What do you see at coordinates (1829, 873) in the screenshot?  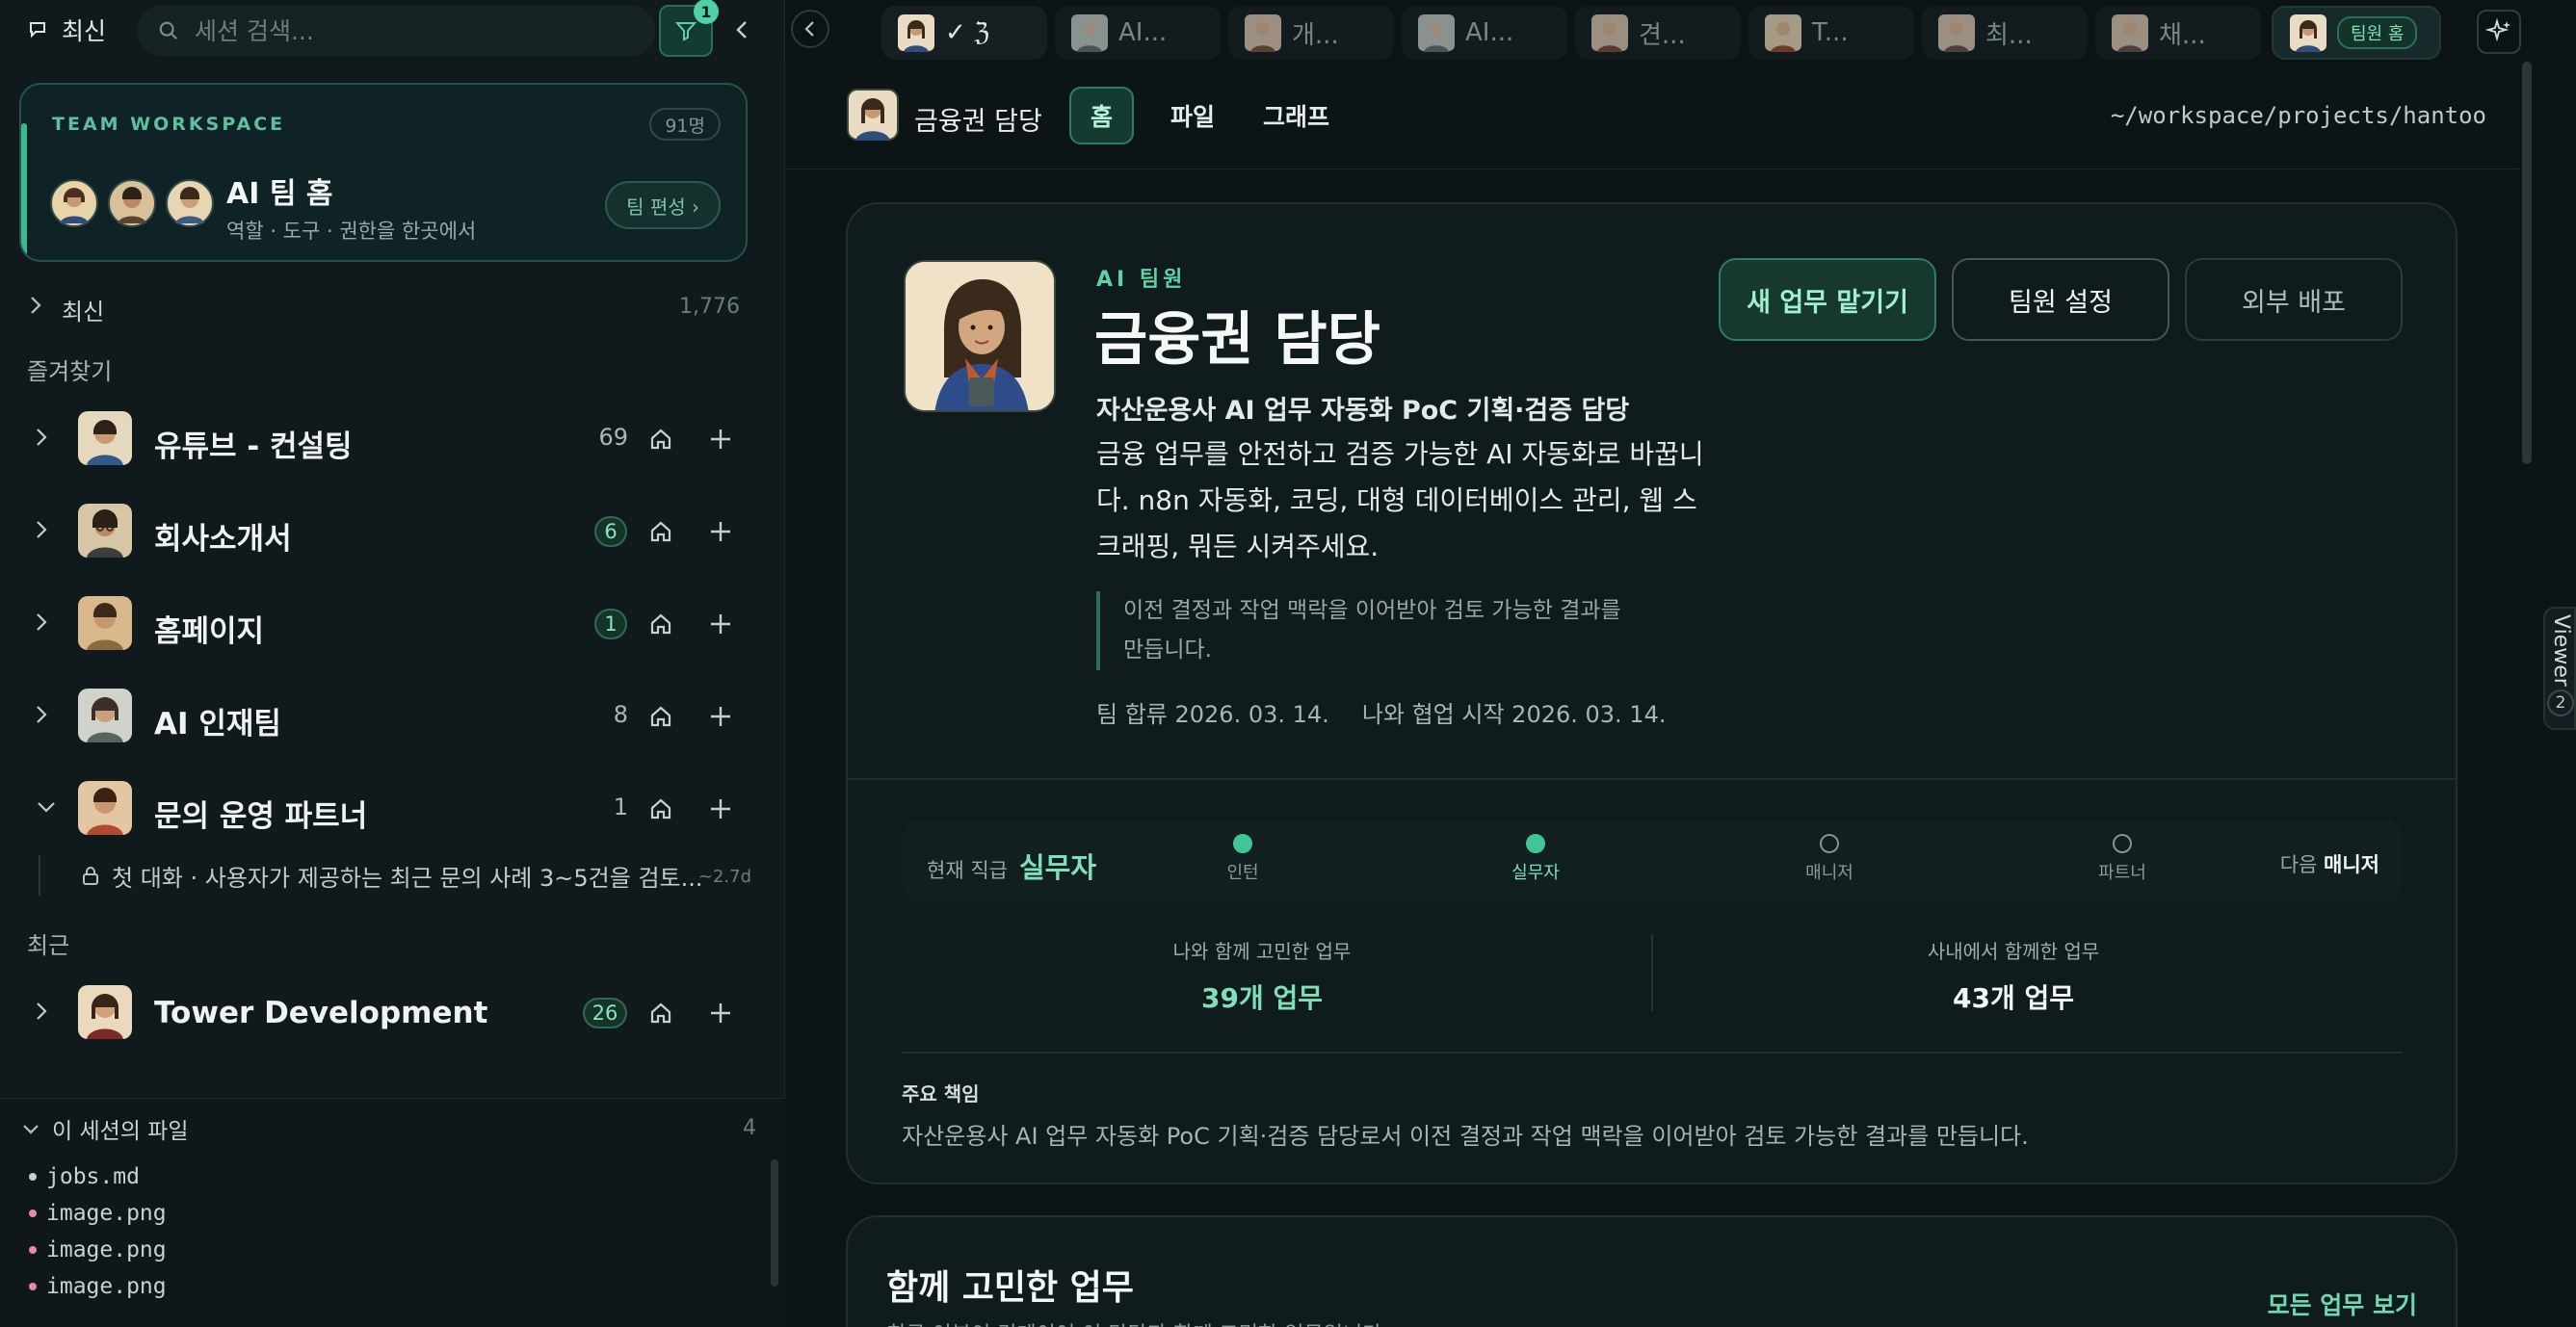 I see `level-step-label: 매니저` at bounding box center [1829, 873].